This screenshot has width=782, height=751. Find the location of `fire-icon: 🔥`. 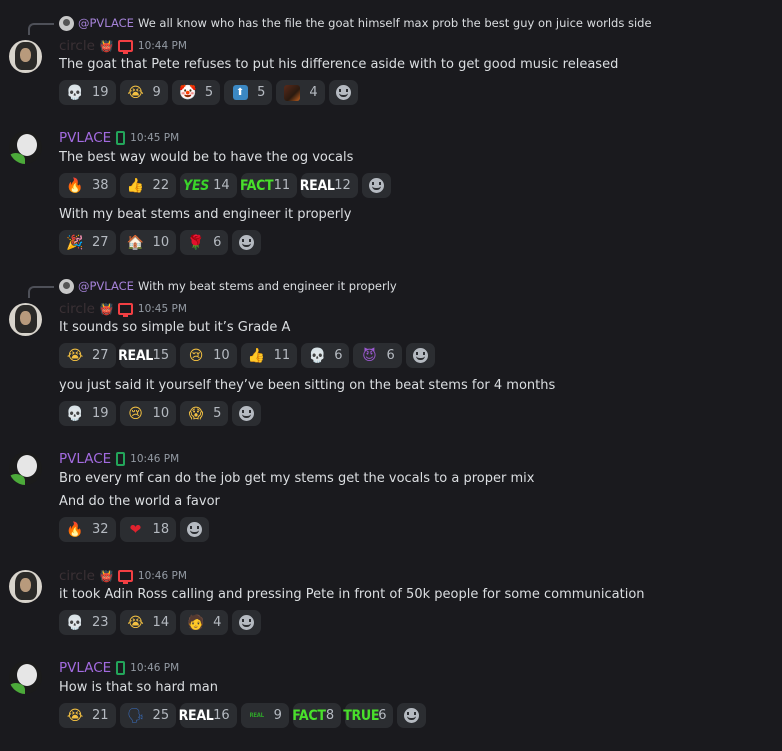

fire-icon: 🔥 is located at coordinates (75, 185).